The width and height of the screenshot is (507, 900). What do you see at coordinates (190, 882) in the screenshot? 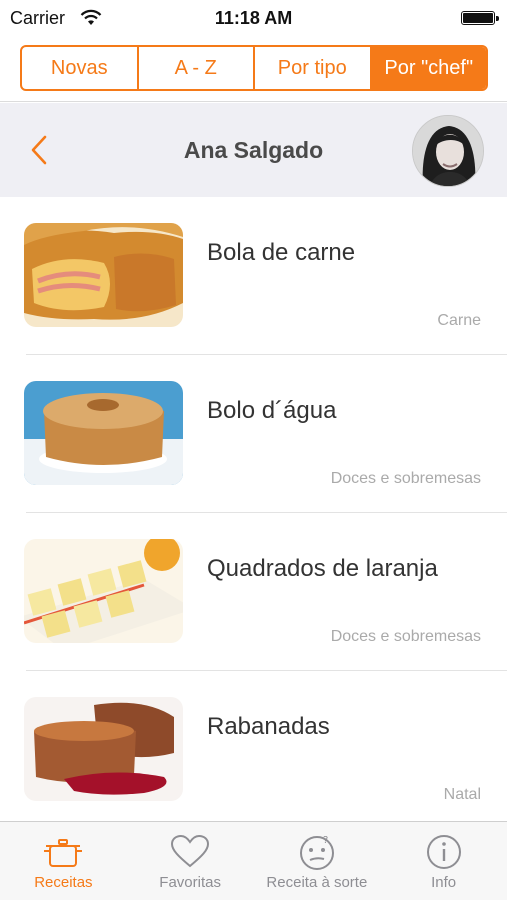
I see `tab-label: Favoritas` at bounding box center [190, 882].